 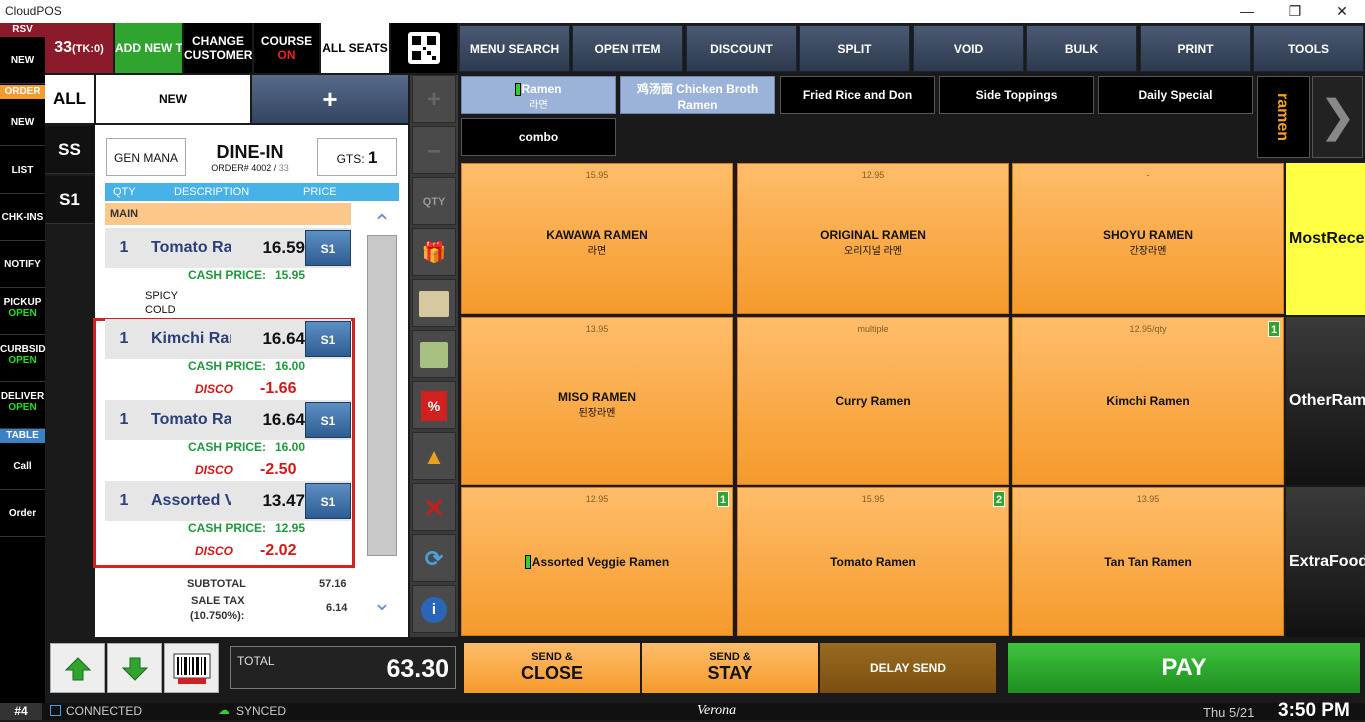 I want to click on all-seats-button: ALL SEATS, so click(x=355, y=48).